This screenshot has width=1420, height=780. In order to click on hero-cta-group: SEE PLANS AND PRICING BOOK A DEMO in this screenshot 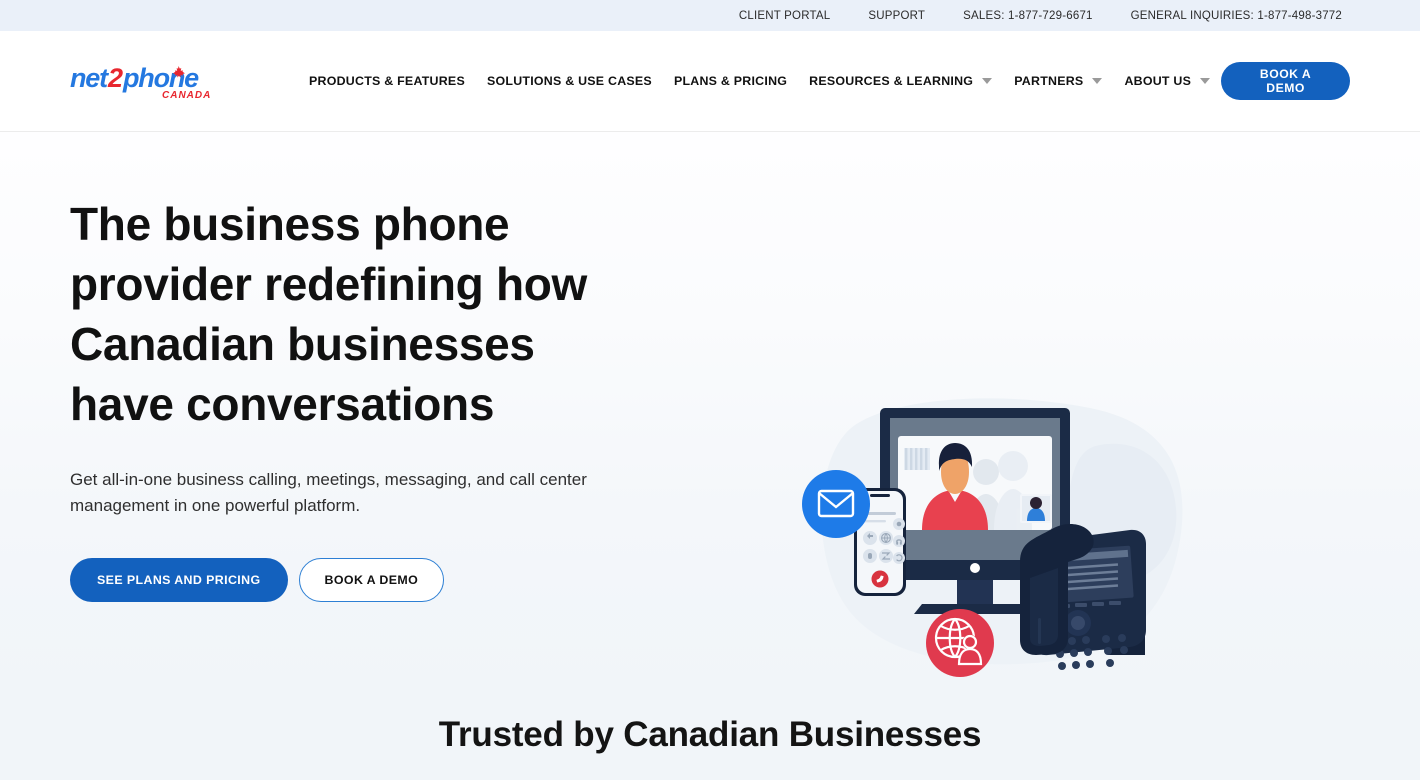, I will do `click(355, 580)`.